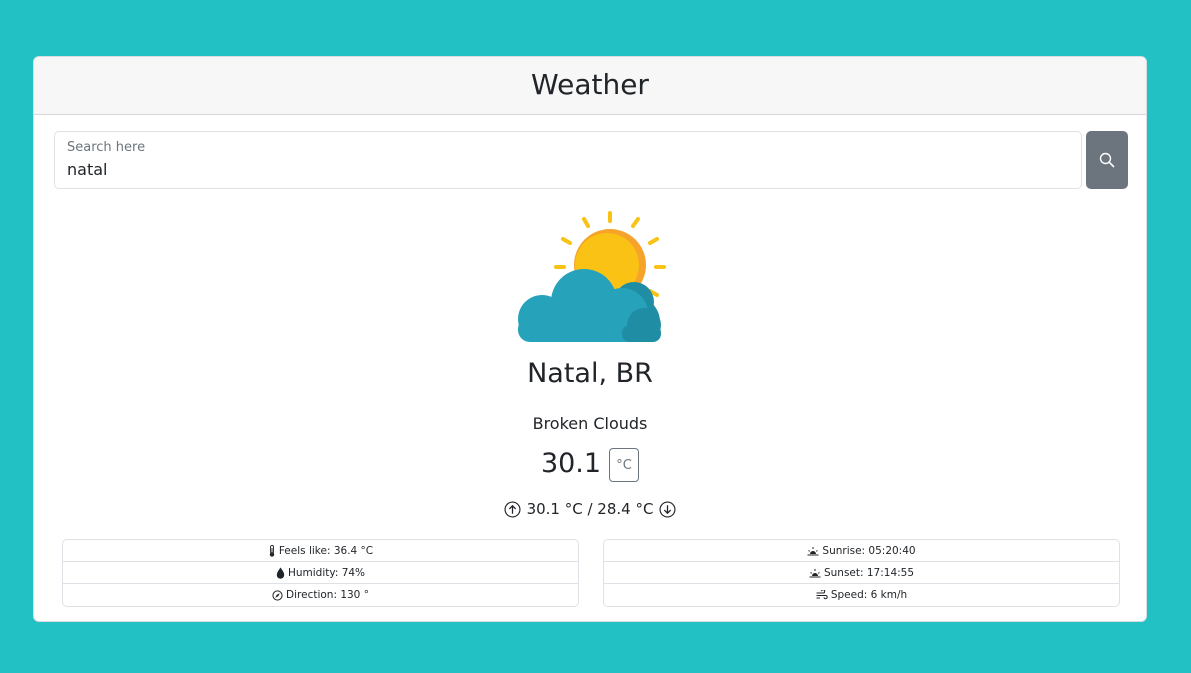  I want to click on thermometer-icon, so click(272, 550).